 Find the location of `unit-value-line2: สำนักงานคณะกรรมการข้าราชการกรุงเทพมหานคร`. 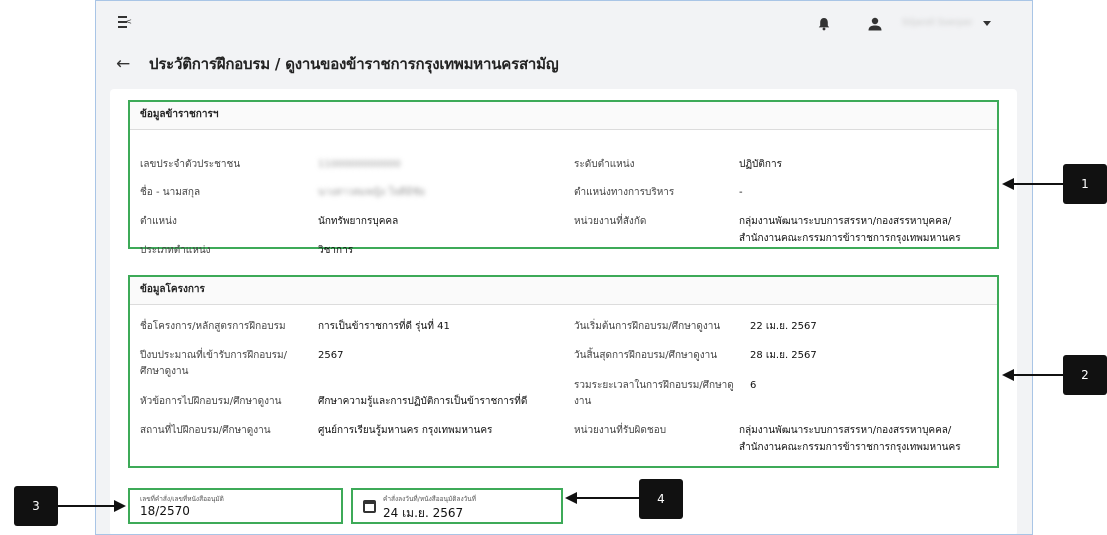

unit-value-line2: สำนักงานคณะกรรมการข้าราชการกรุงเทพมหานคร is located at coordinates (850, 238).